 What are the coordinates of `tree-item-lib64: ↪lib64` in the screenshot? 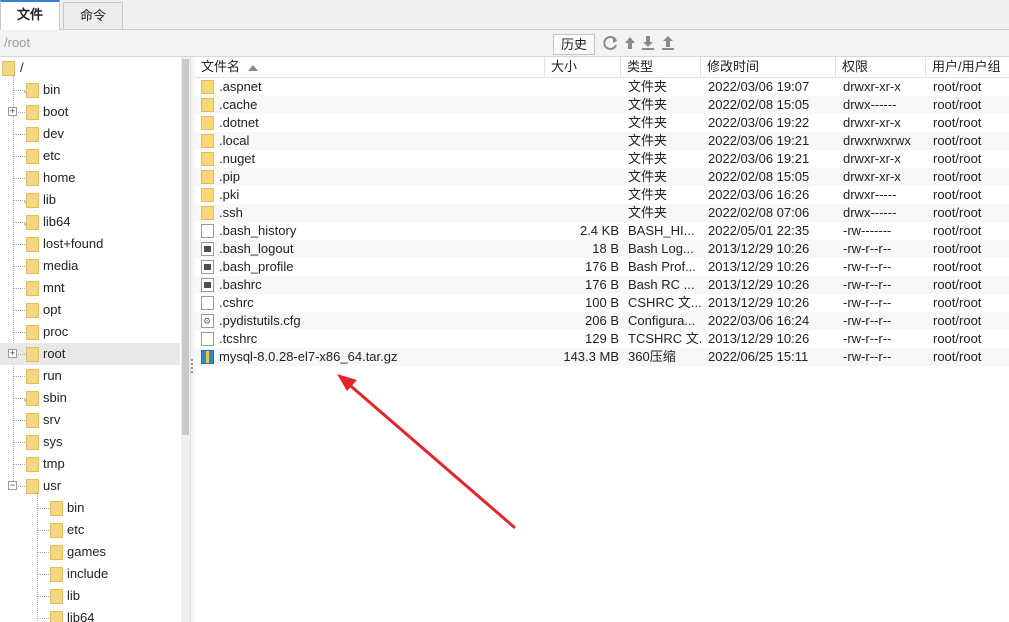 It's located at (90, 222).